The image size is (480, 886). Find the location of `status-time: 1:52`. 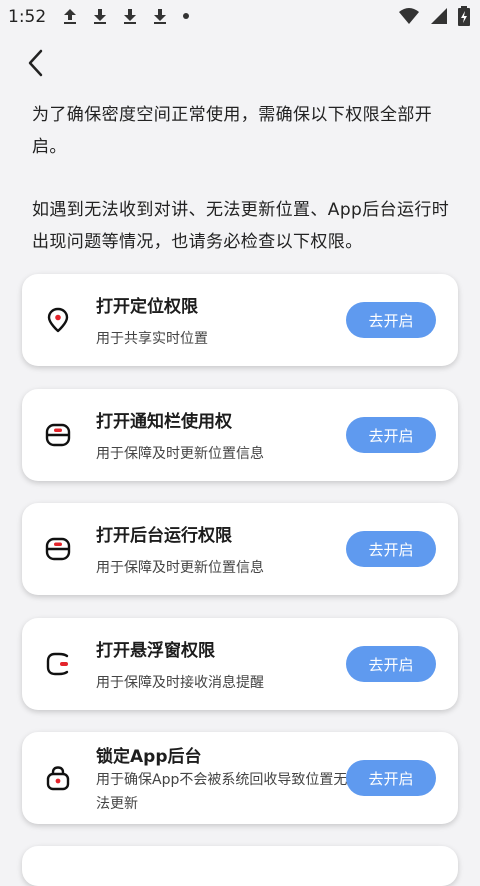

status-time: 1:52 is located at coordinates (27, 17).